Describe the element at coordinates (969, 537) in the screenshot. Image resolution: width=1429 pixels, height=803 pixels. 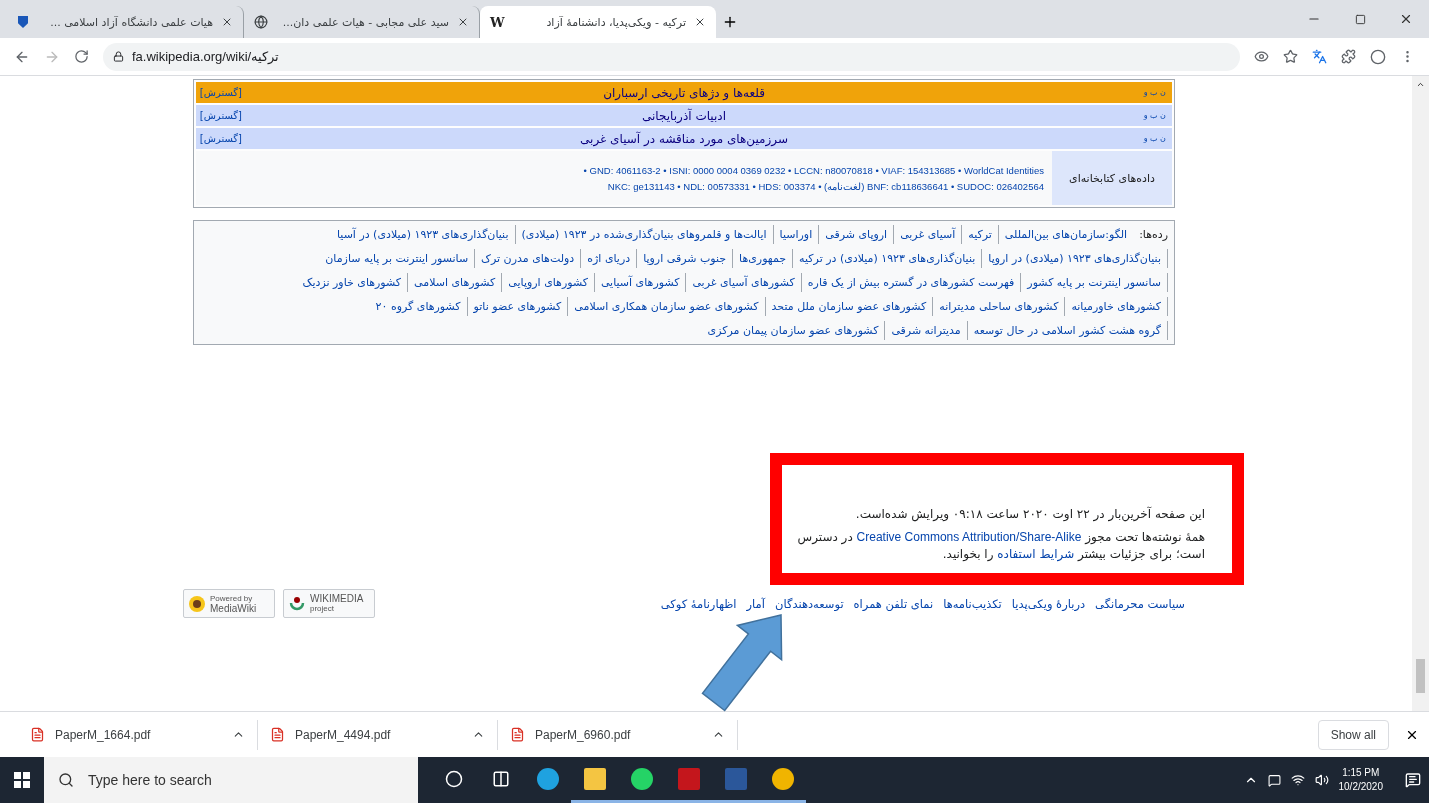
I see `license-link: Creative Commons Attribution/Share-Alike` at that location.